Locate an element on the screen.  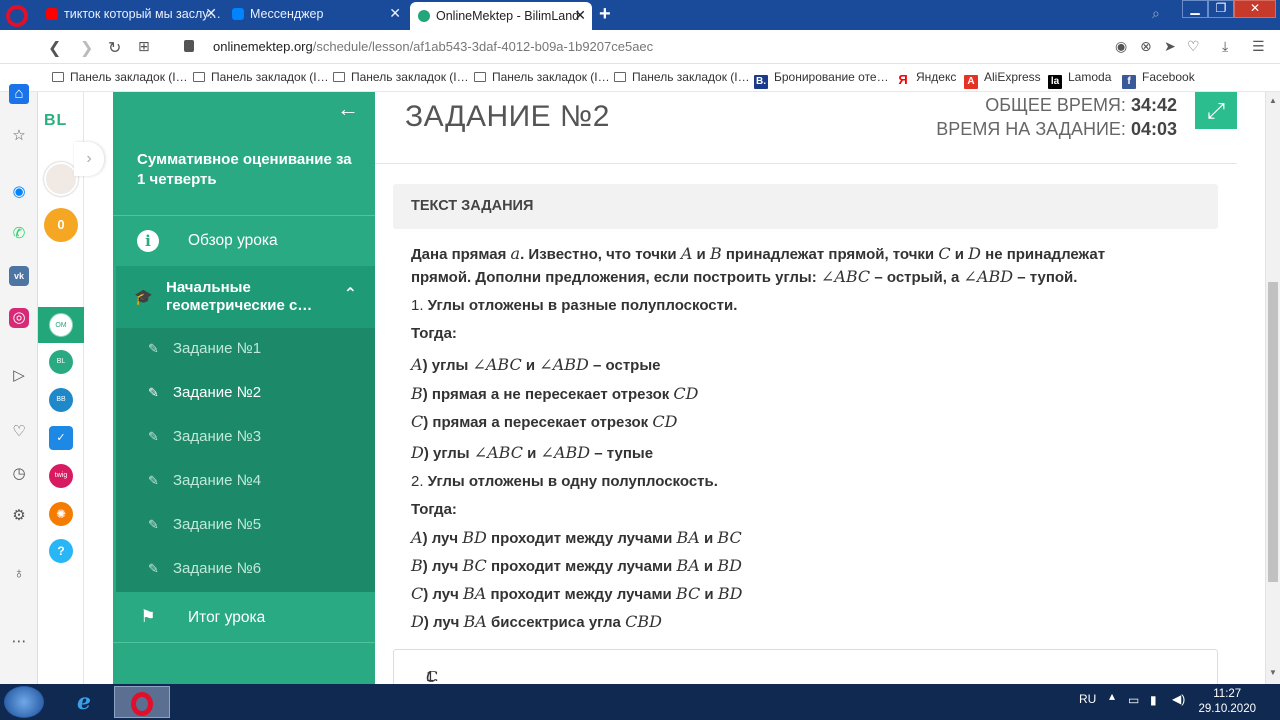
tips-icon: ♁ is located at coordinates (19, 574).